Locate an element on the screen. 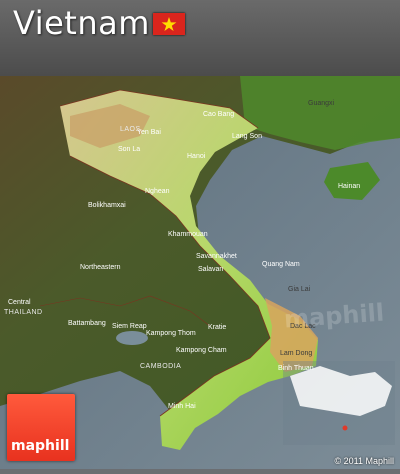  label-savannakhet: Savannakhet is located at coordinates (216, 256).